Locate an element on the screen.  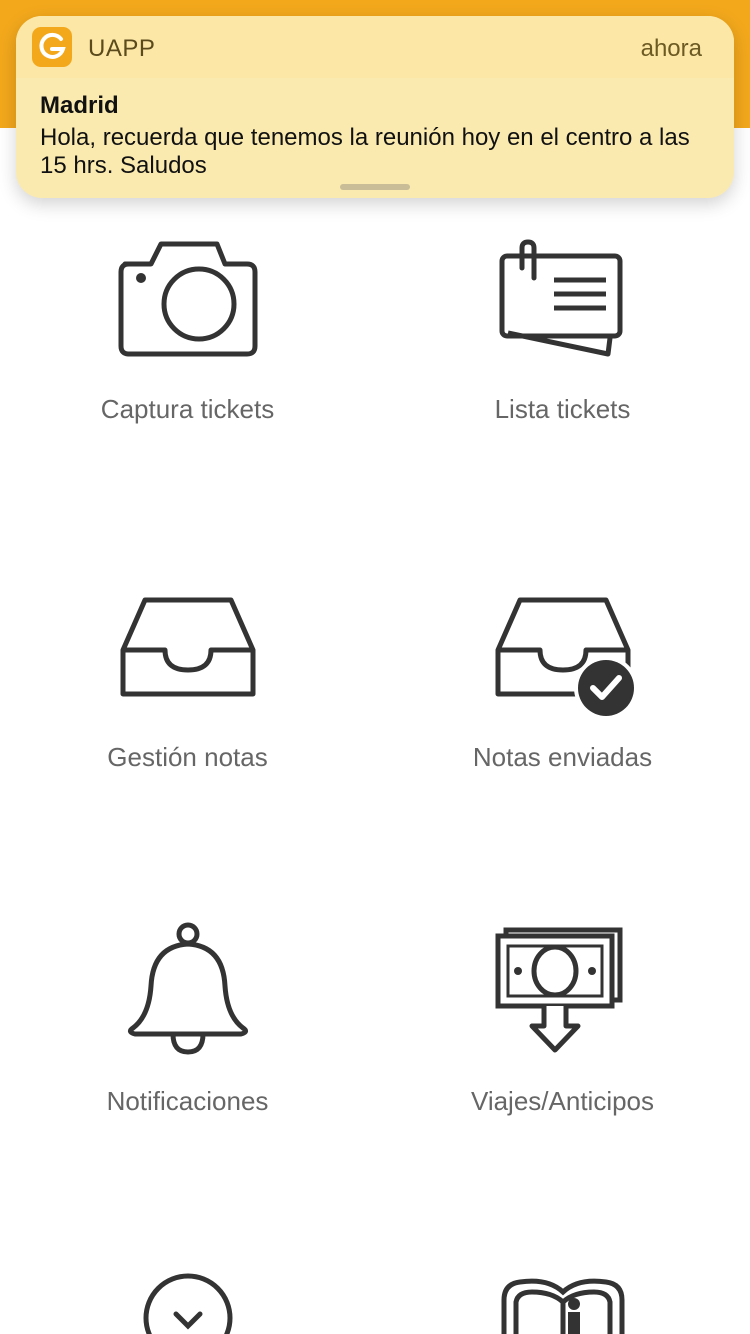
notification-header: UAPP ahora is located at coordinates (375, 47).